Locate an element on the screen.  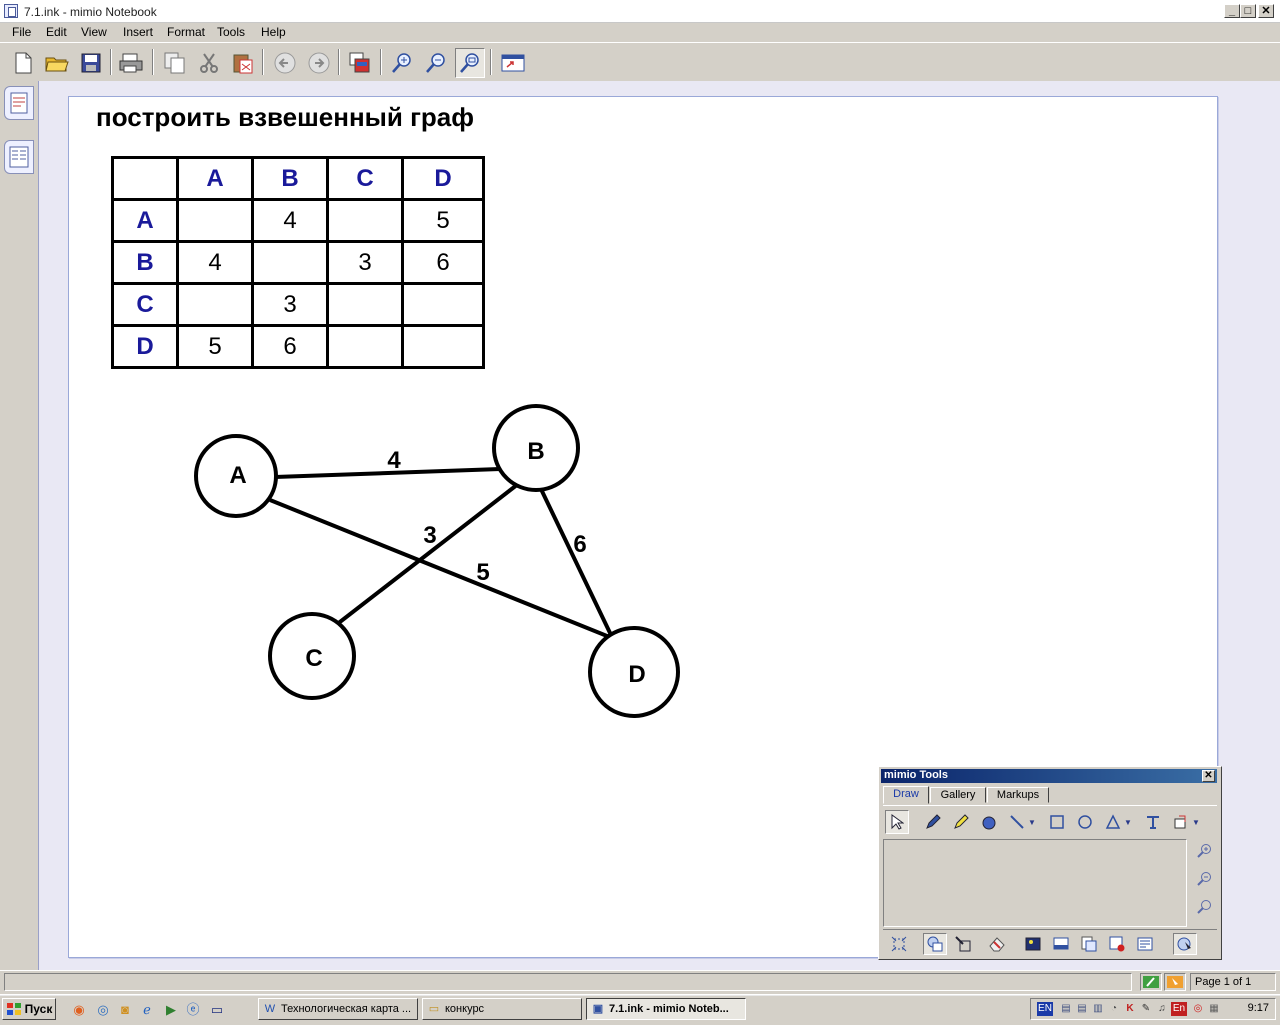
mimio-bottom-toolbar is located at coordinates (1050, 943).